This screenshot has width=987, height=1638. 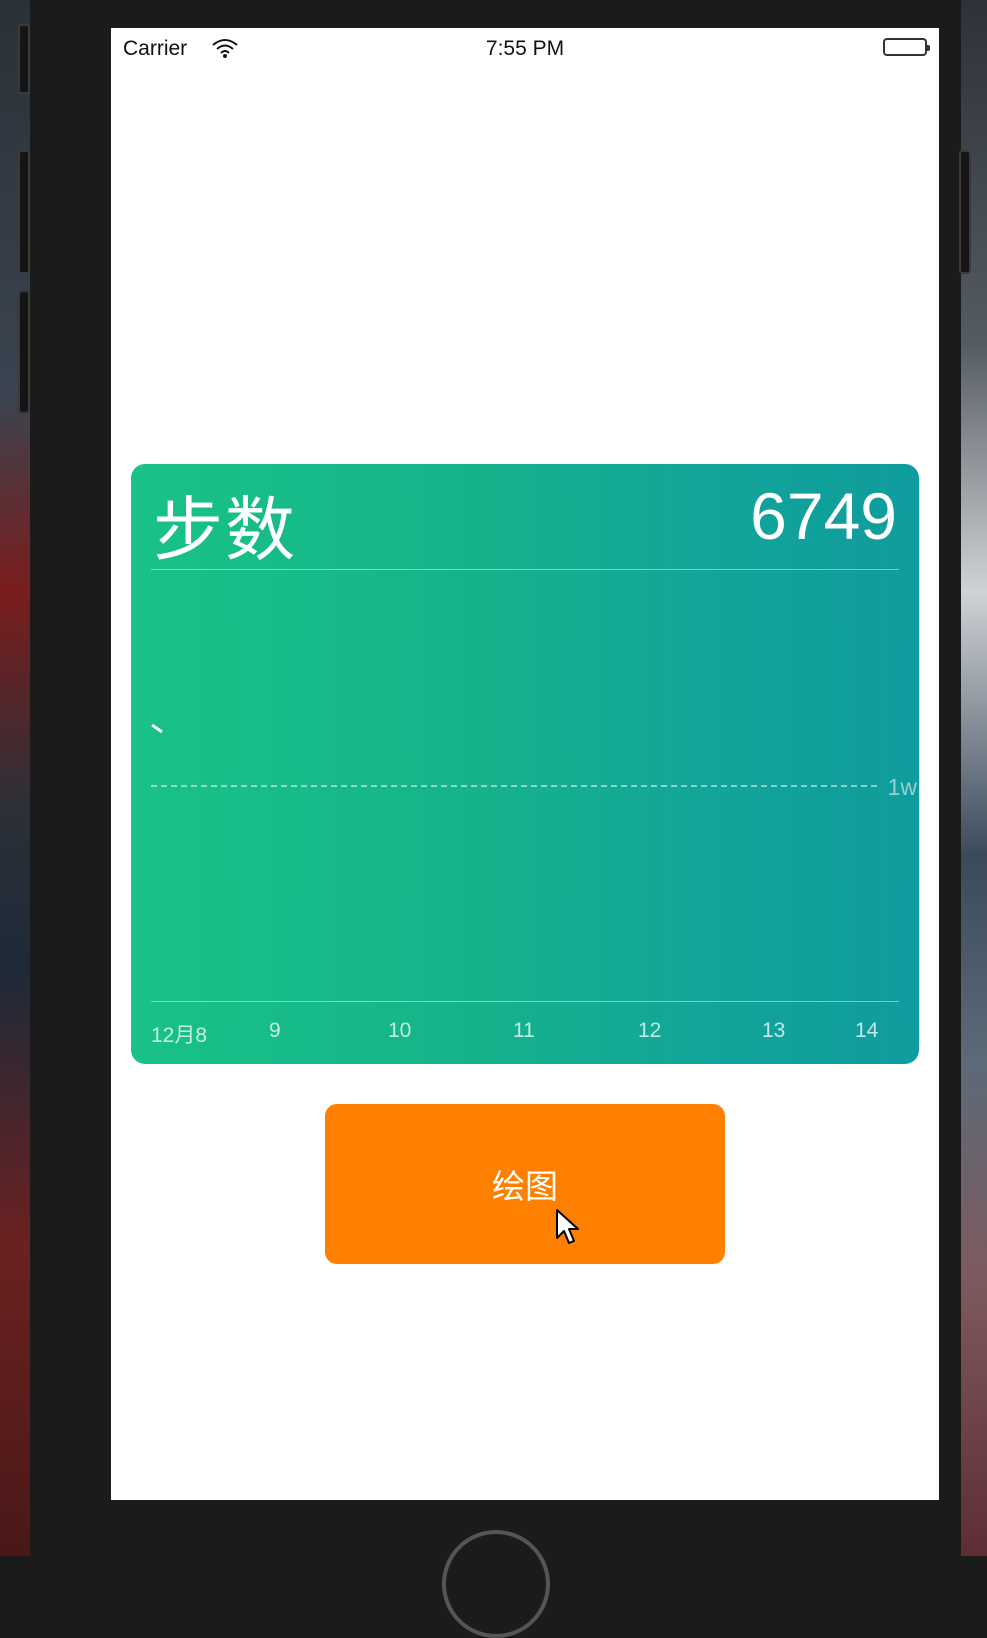 I want to click on reference-line-label: 1w, so click(x=902, y=787).